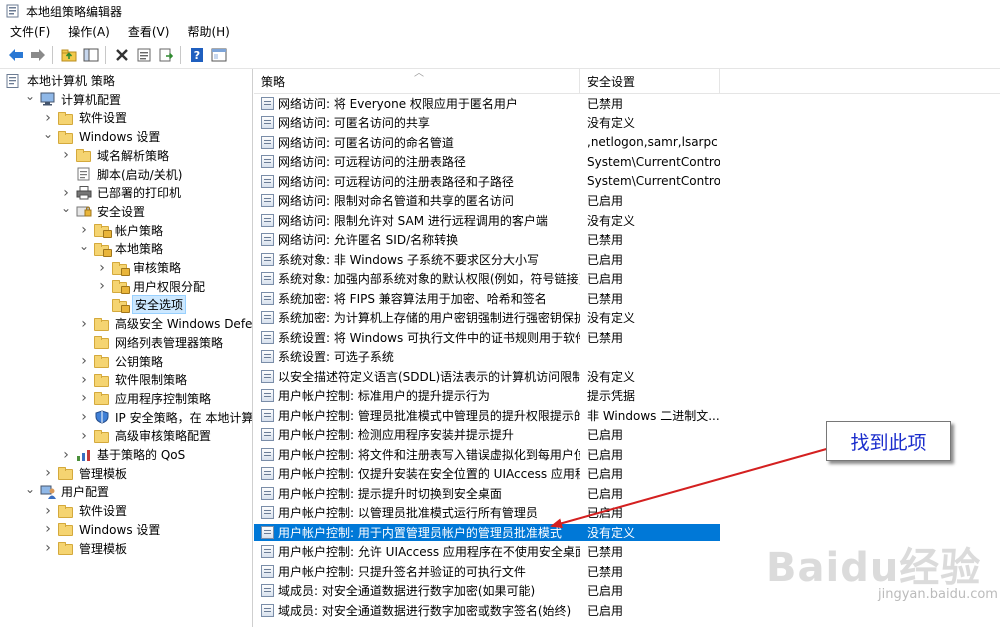 This screenshot has width=1000, height=627. What do you see at coordinates (66, 491) in the screenshot?
I see `tree-item: ⌄ 用户配置` at bounding box center [66, 491].